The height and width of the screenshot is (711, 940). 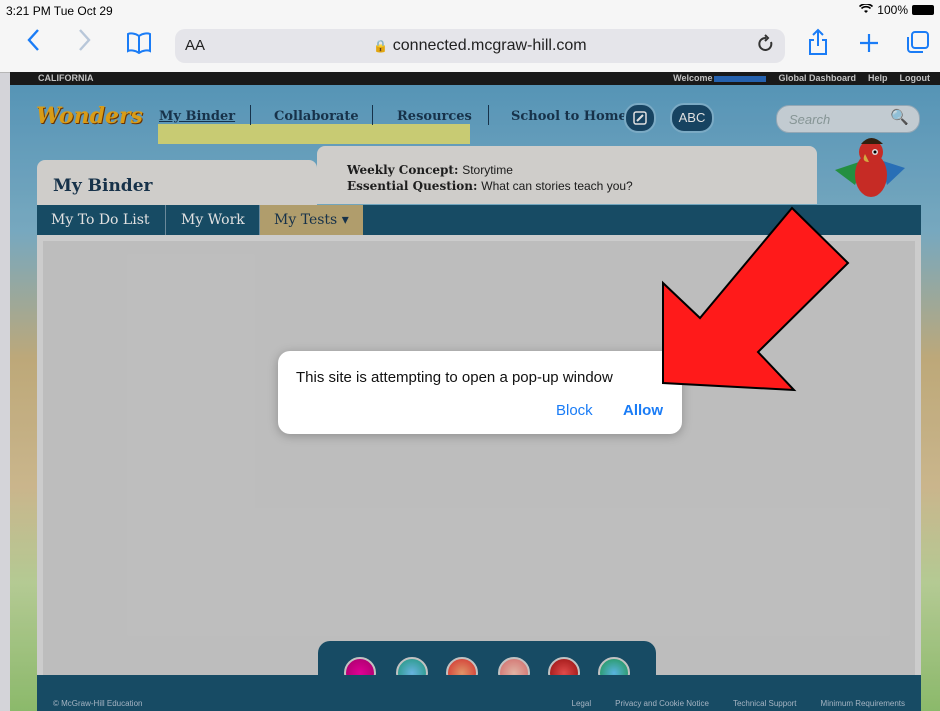 What do you see at coordinates (923, 10) in the screenshot?
I see `battery-icon` at bounding box center [923, 10].